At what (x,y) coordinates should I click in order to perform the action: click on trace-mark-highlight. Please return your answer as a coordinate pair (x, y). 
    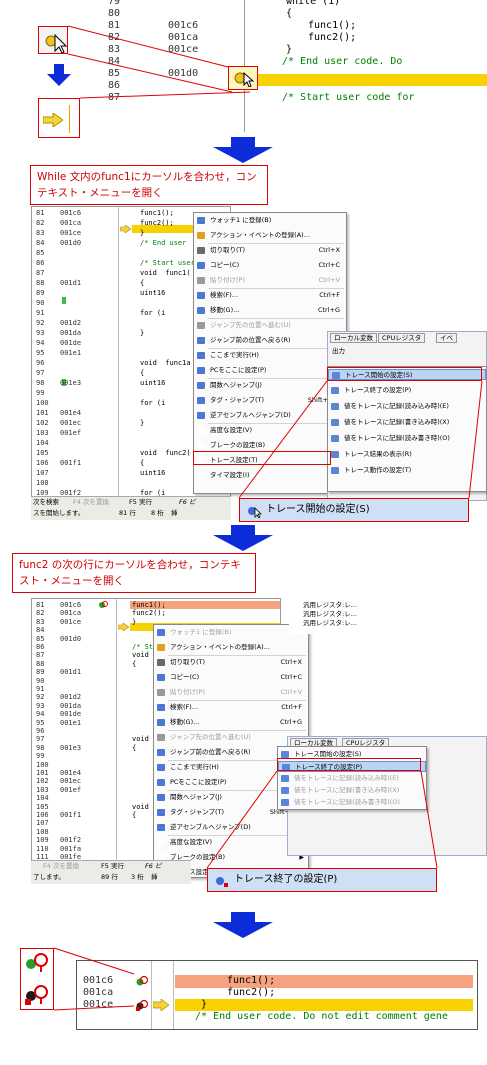
    Looking at the image, I should click on (243, 78).